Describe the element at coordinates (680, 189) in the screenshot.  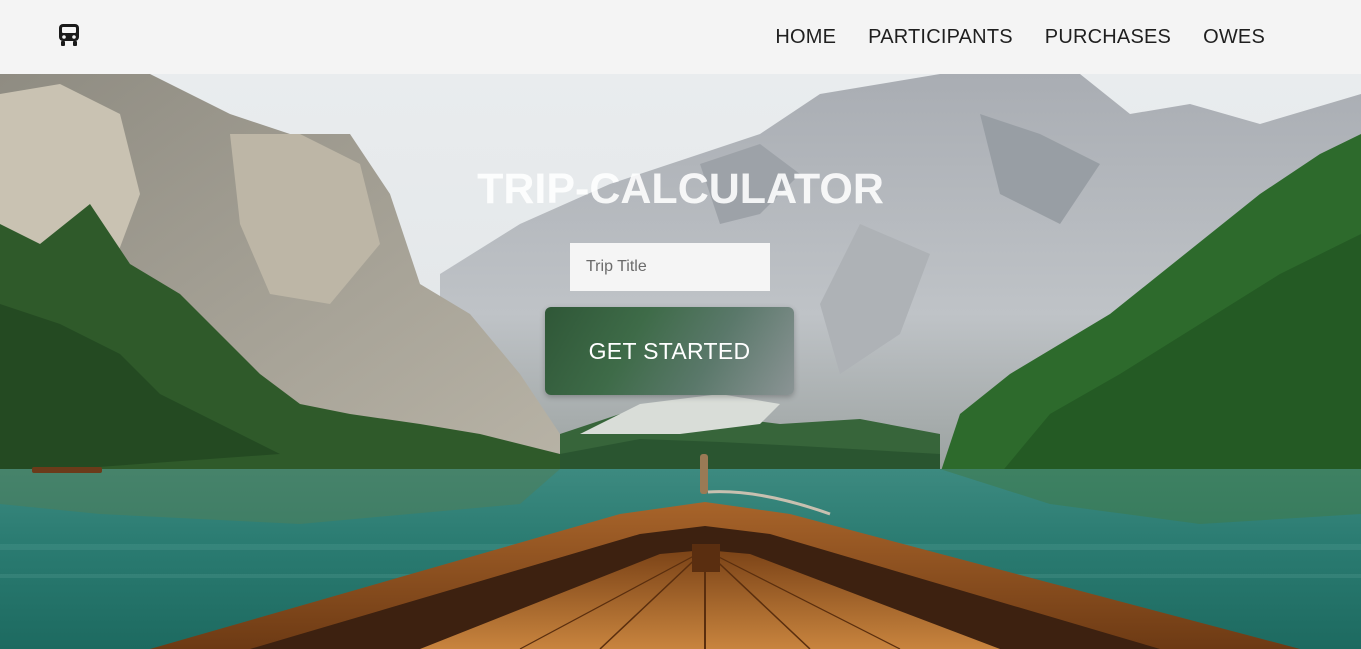
I see `hero-title: TRIP-CALCULATOR` at that location.